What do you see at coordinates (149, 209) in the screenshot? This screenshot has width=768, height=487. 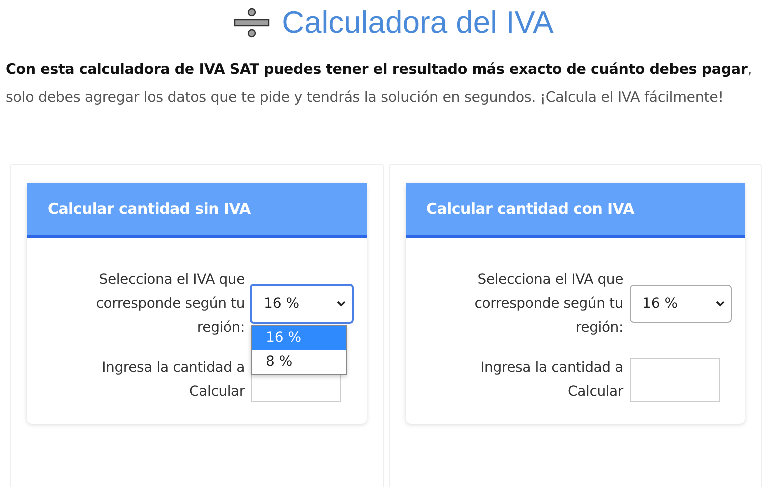 I see `card-title: Calcular cantidad sin IVA` at bounding box center [149, 209].